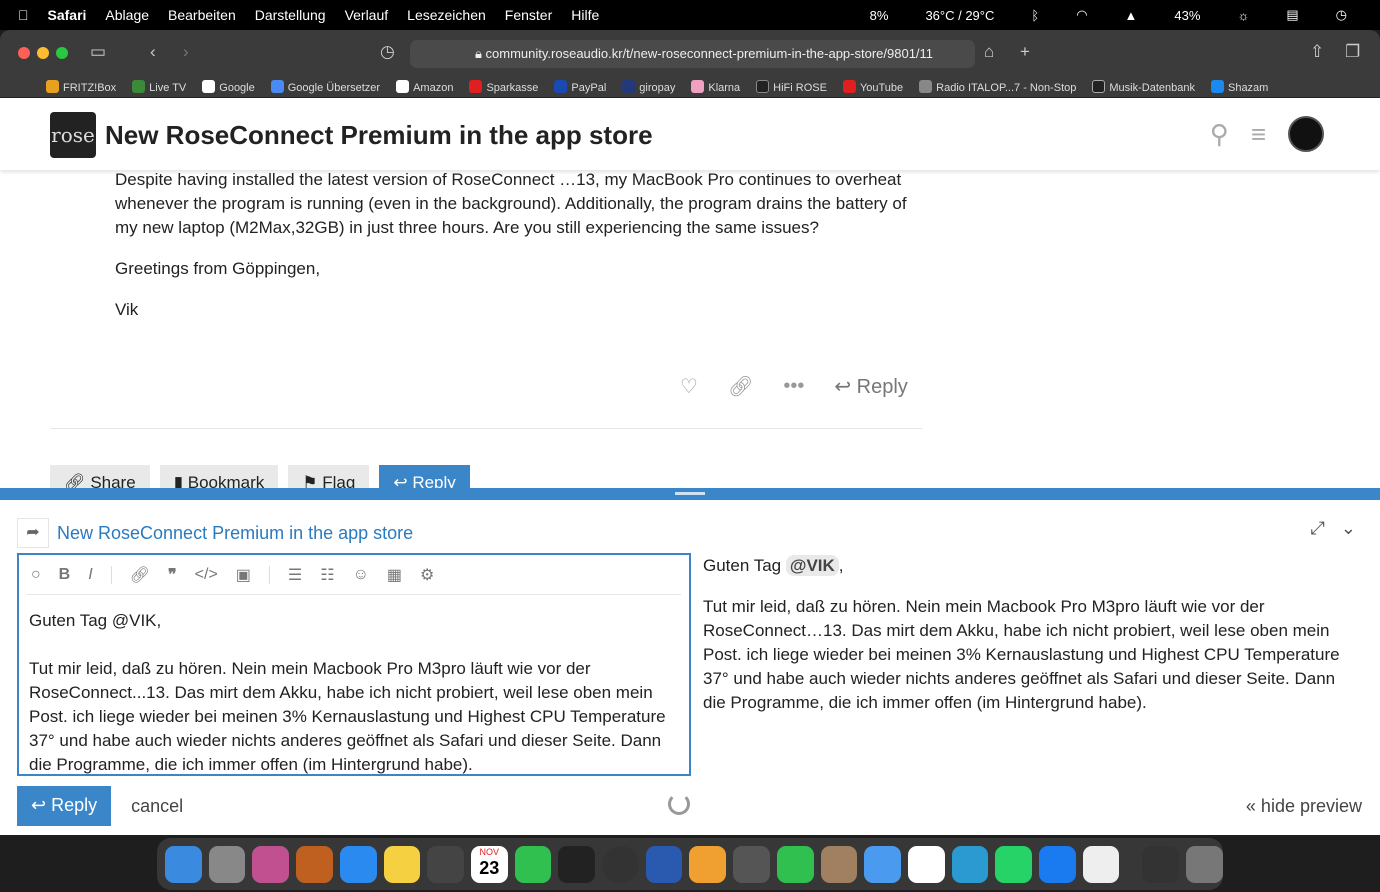  Describe the element at coordinates (361, 575) in the screenshot. I see `emoji-icon: ☺` at that location.